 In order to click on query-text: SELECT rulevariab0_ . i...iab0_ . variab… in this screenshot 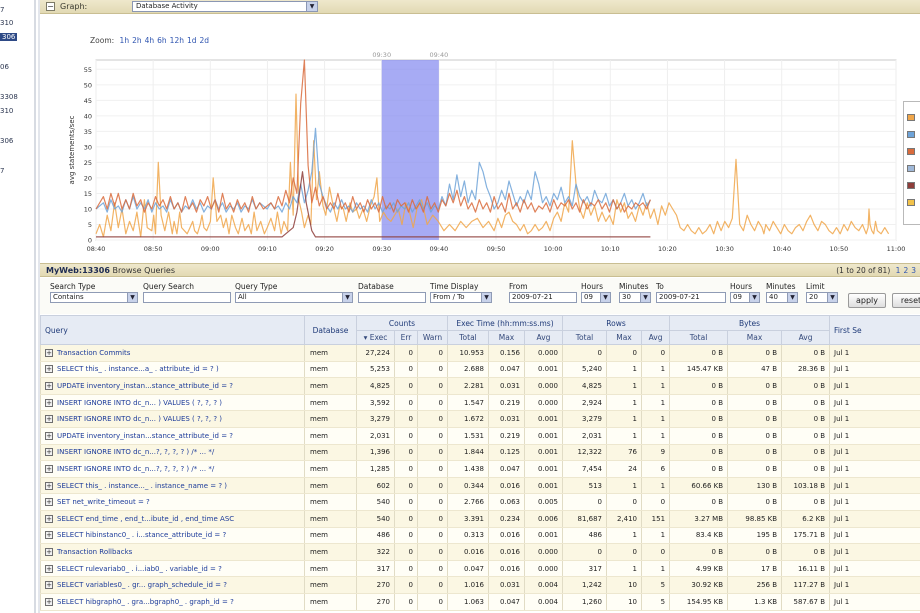, I will do `click(139, 569)`.